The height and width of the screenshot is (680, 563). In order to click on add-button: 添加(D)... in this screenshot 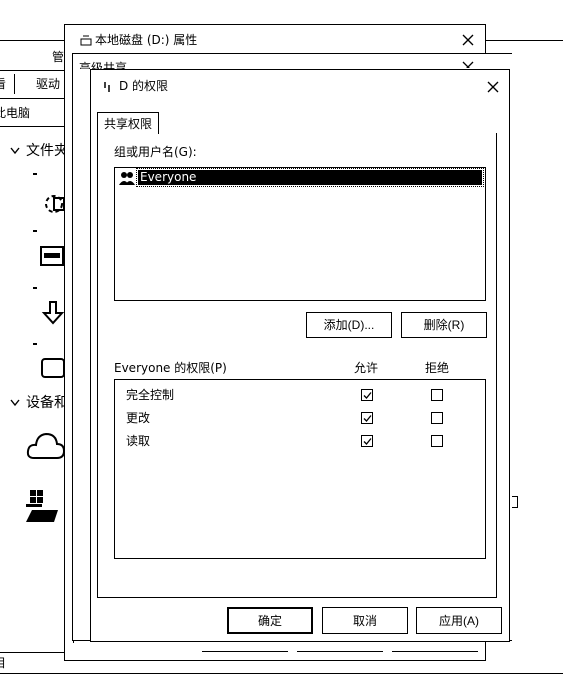, I will do `click(349, 325)`.